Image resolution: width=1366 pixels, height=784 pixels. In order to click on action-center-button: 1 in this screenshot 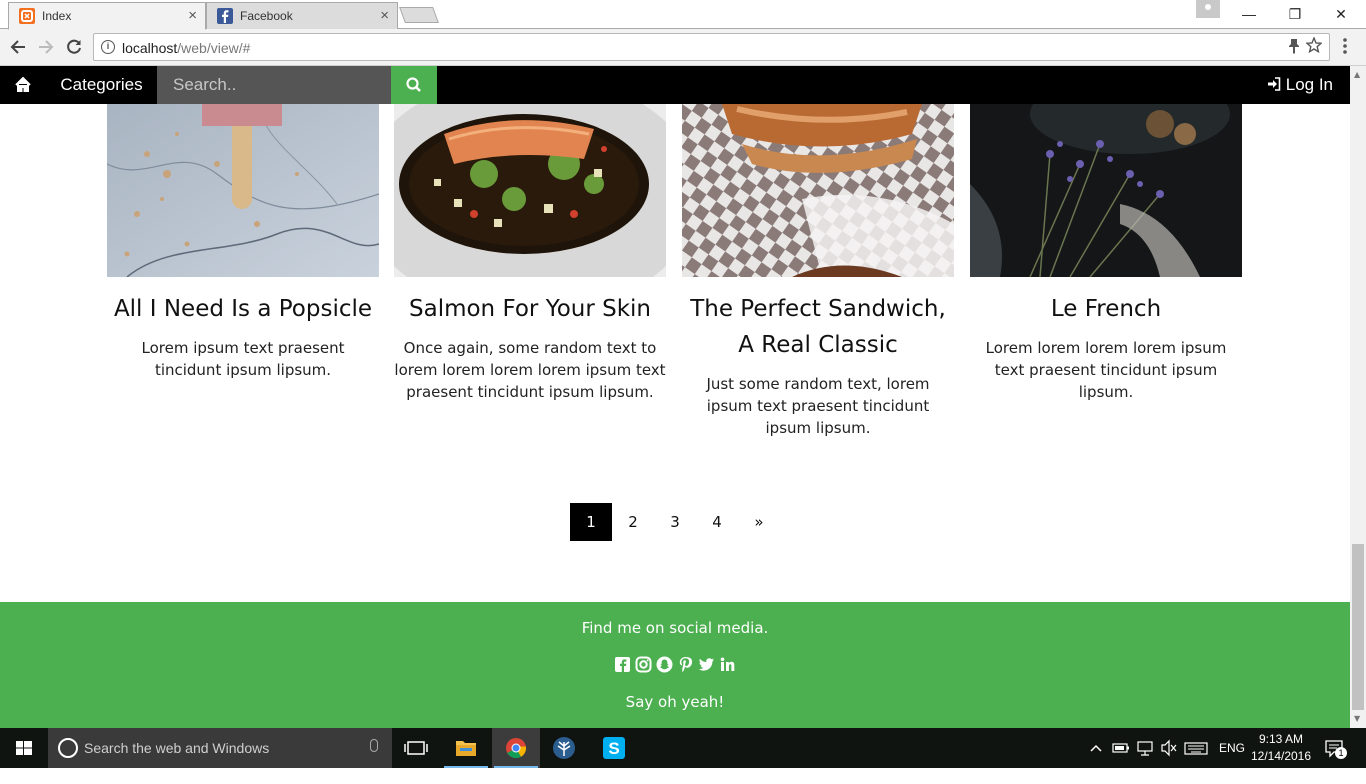, I will do `click(1335, 748)`.